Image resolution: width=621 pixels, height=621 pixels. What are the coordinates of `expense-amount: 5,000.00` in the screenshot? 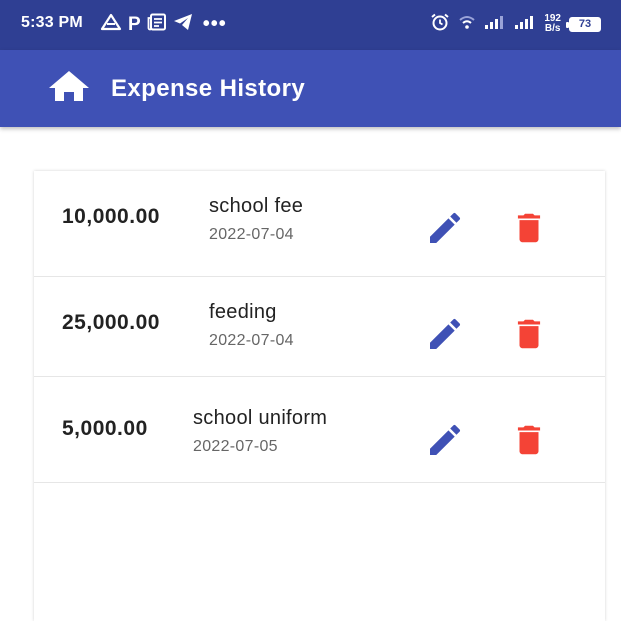 It's located at (105, 428).